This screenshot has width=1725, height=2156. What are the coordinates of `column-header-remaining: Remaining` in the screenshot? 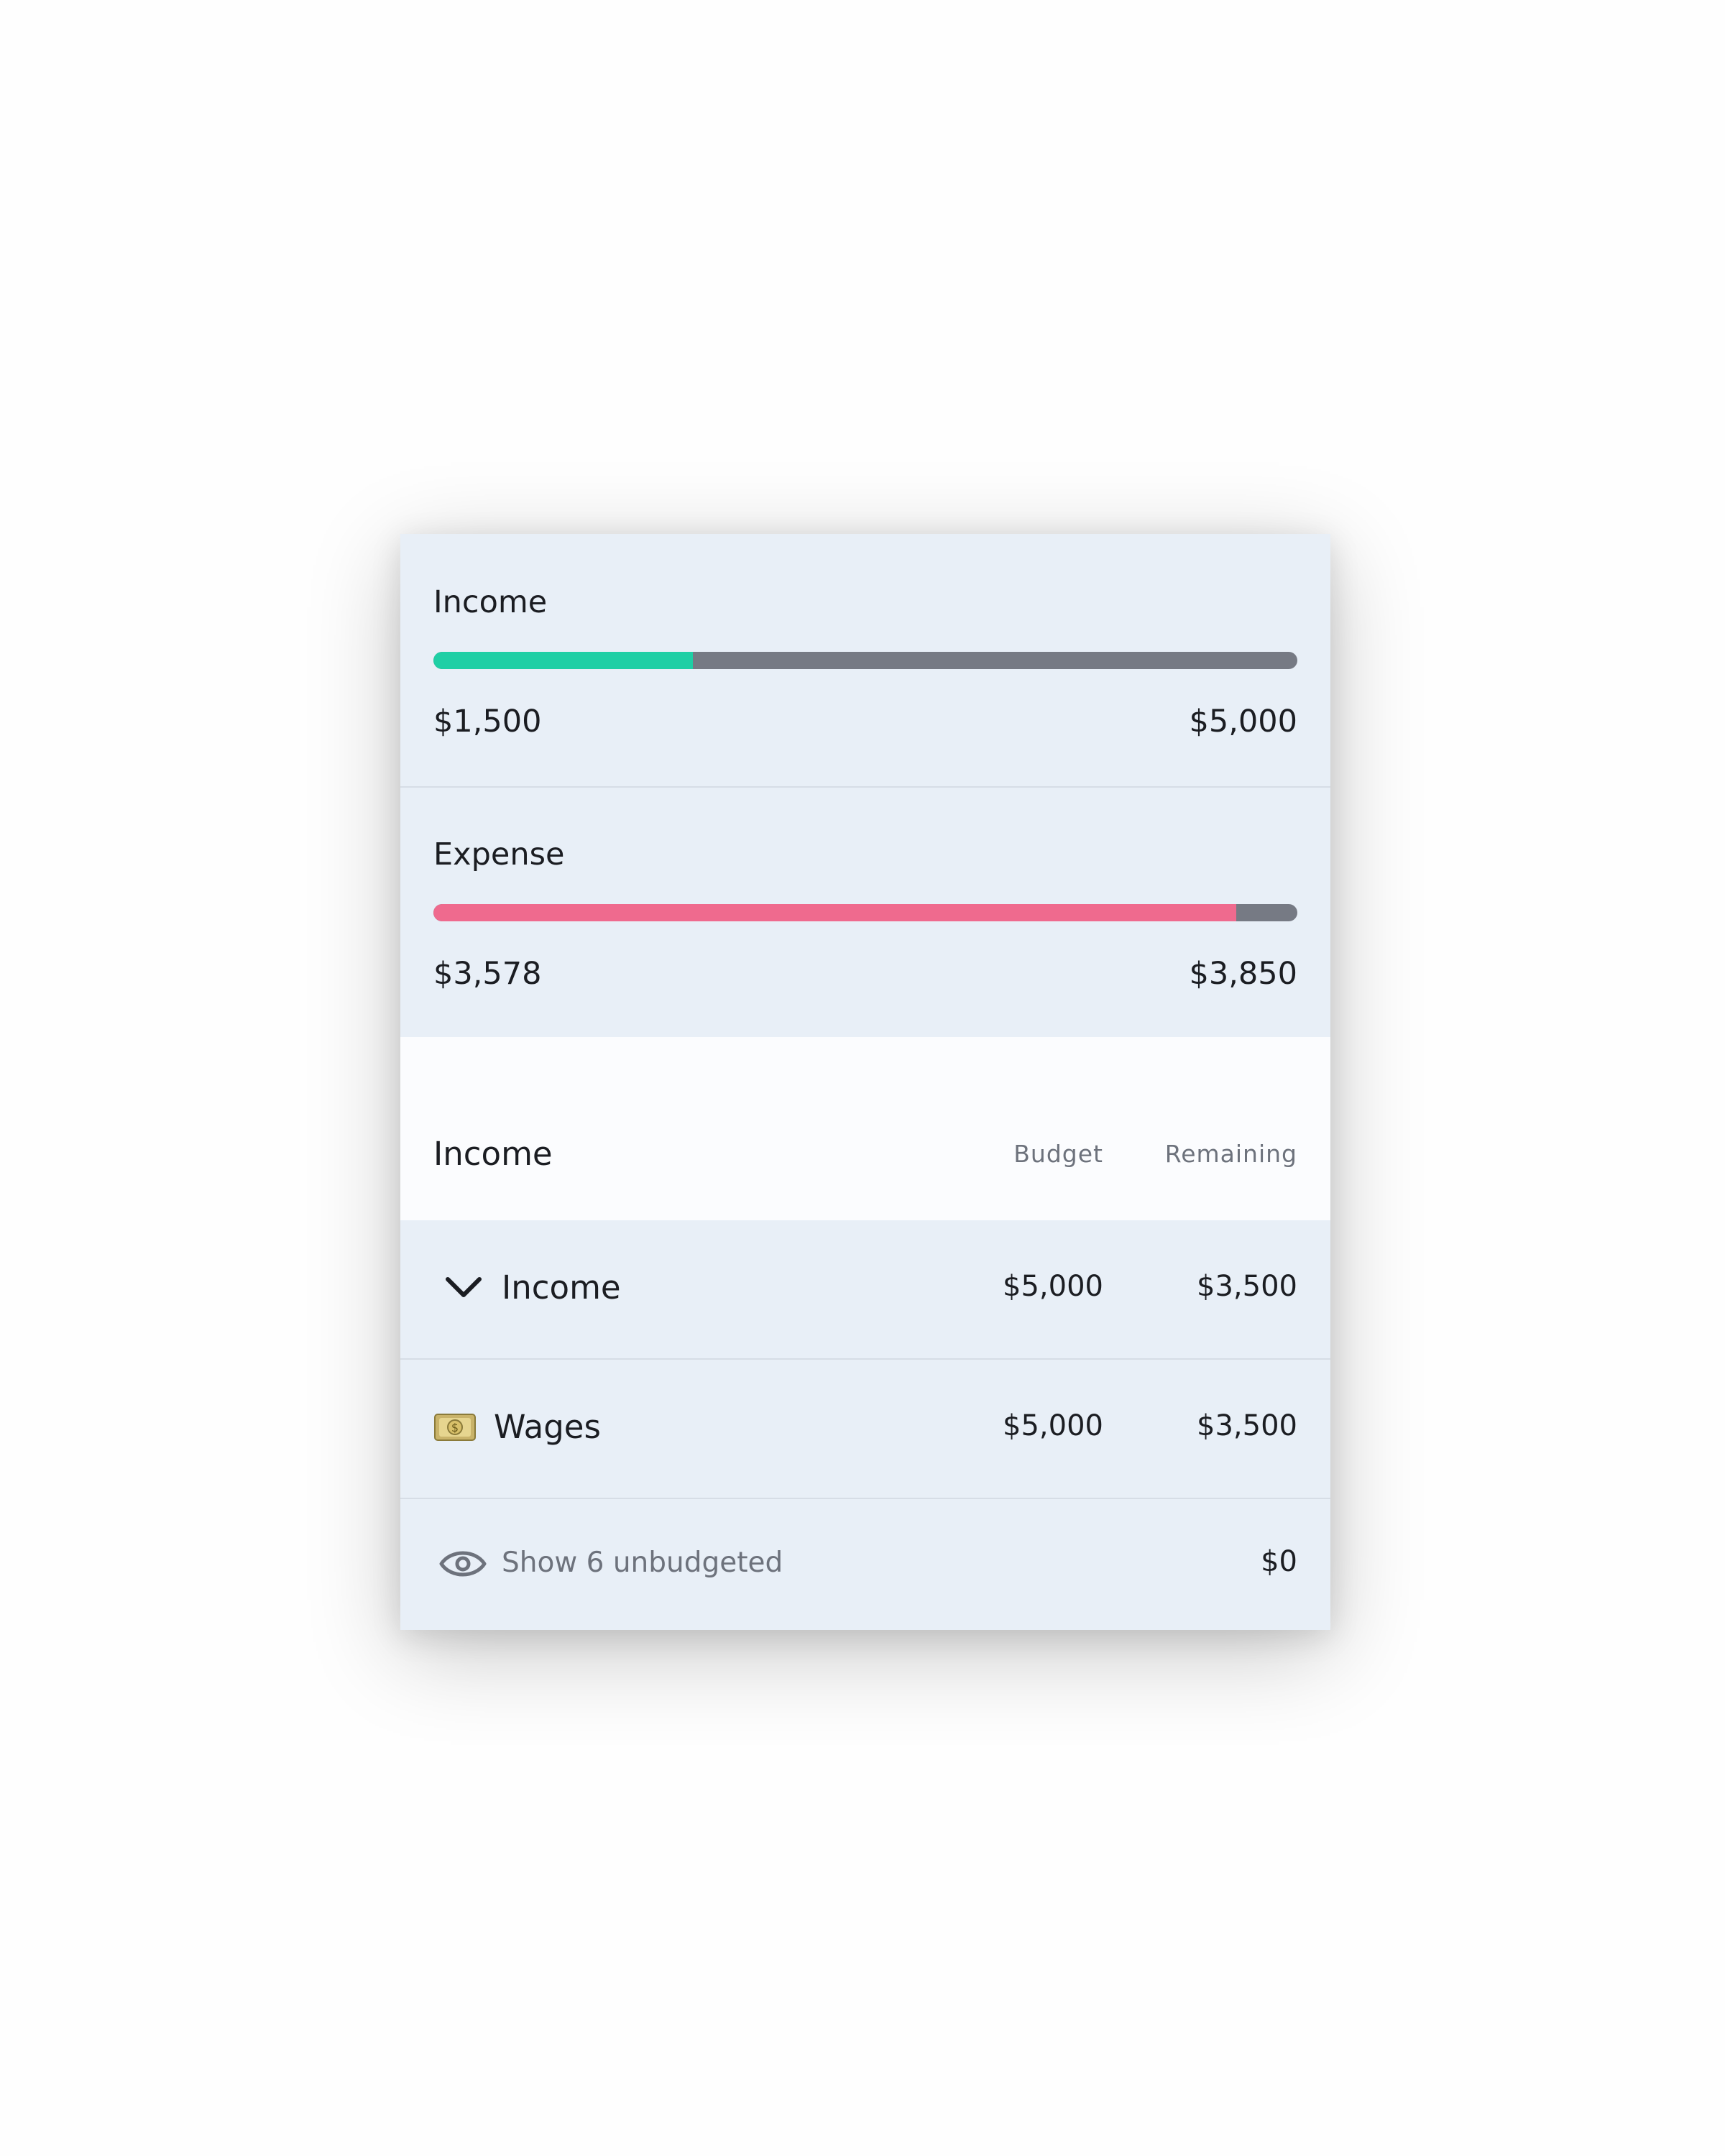 It's located at (1230, 1154).